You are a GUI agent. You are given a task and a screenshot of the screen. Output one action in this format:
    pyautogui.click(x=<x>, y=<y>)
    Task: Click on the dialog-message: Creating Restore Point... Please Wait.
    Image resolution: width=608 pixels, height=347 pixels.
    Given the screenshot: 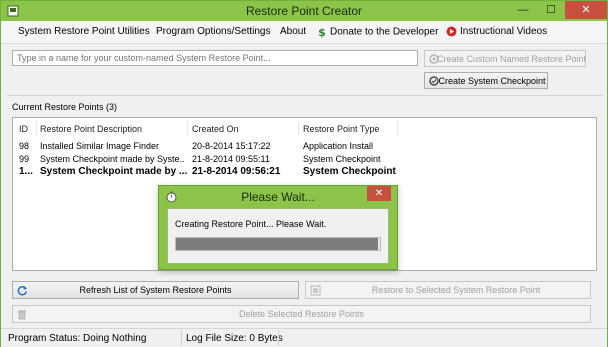 What is the action you would take?
    pyautogui.click(x=251, y=224)
    